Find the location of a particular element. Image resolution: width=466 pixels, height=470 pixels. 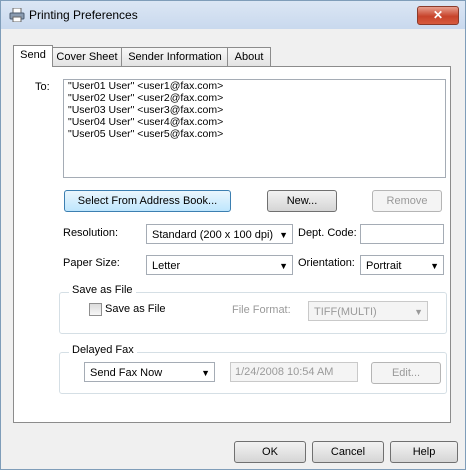

remove-button: Remove is located at coordinates (407, 201).